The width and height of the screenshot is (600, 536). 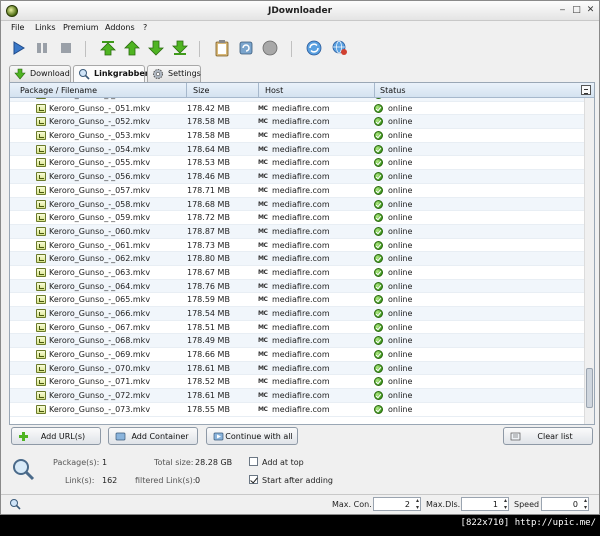 What do you see at coordinates (340, 48) in the screenshot?
I see `network-globe-icon` at bounding box center [340, 48].